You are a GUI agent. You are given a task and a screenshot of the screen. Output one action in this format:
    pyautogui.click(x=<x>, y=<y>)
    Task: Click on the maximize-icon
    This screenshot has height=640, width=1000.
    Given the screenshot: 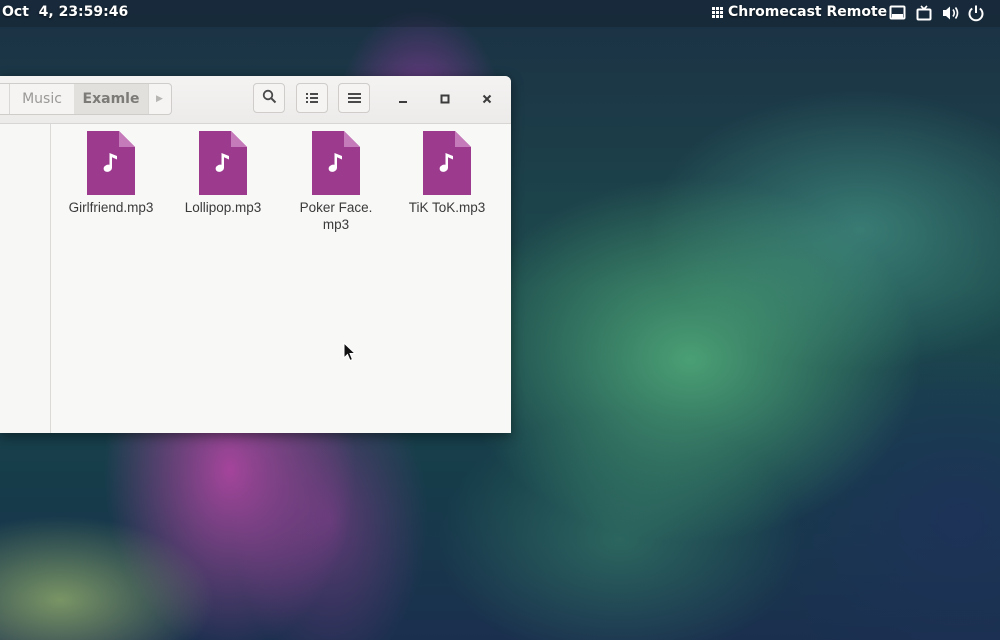 What is the action you would take?
    pyautogui.click(x=445, y=98)
    